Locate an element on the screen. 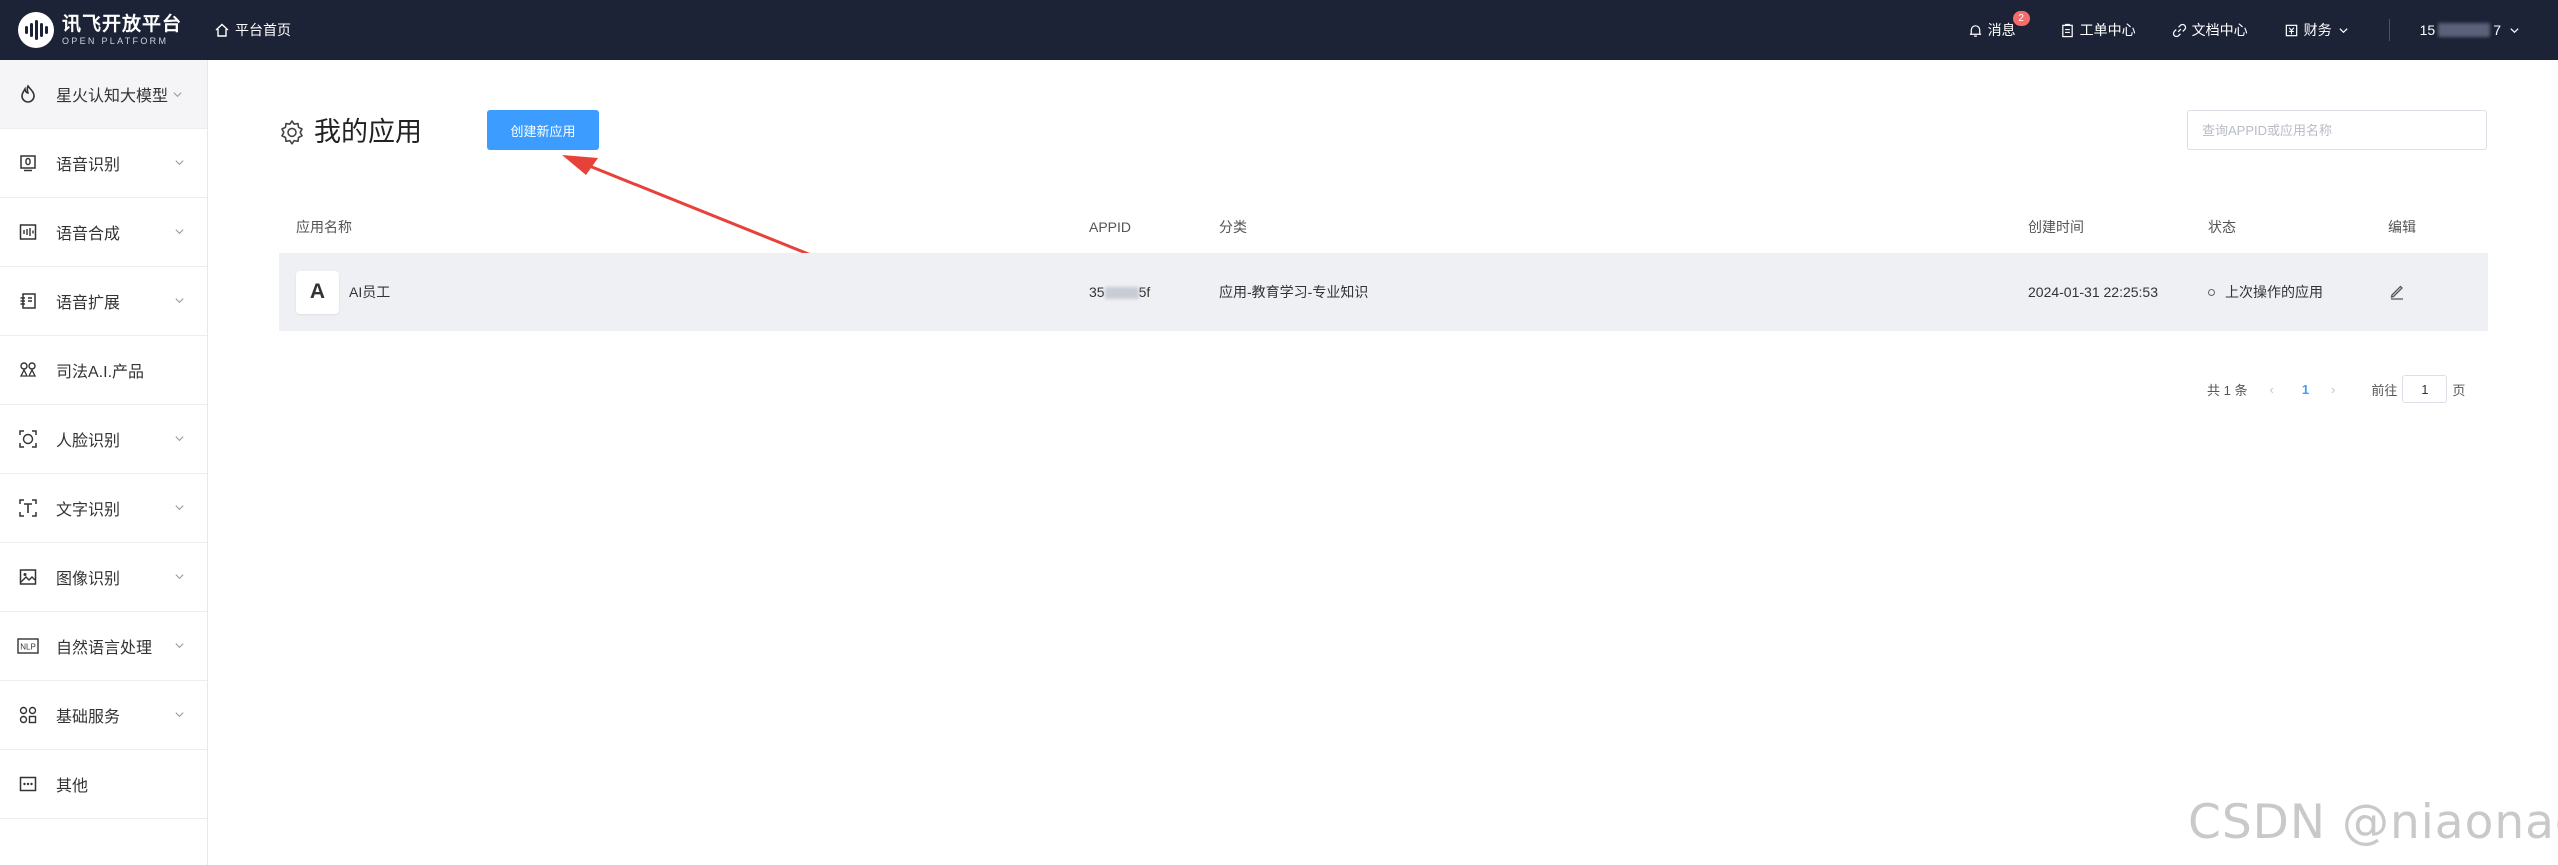 The height and width of the screenshot is (865, 2558). goto-page-input is located at coordinates (2425, 389).